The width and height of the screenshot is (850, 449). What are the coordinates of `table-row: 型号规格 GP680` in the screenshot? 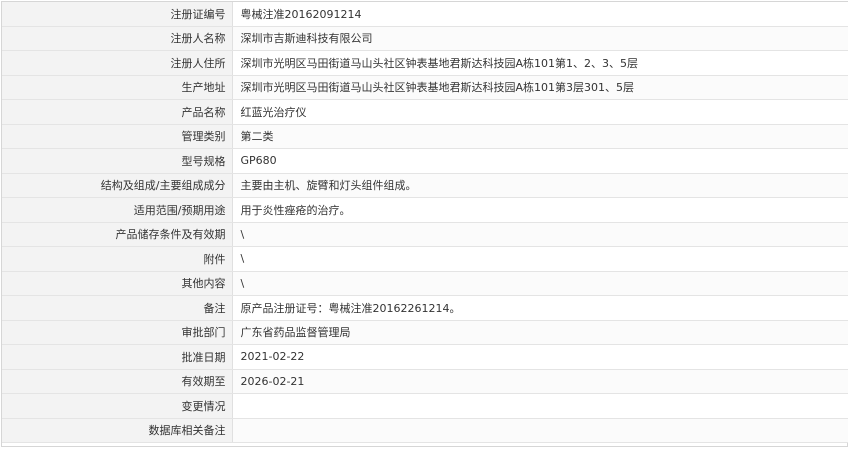 It's located at (425, 161).